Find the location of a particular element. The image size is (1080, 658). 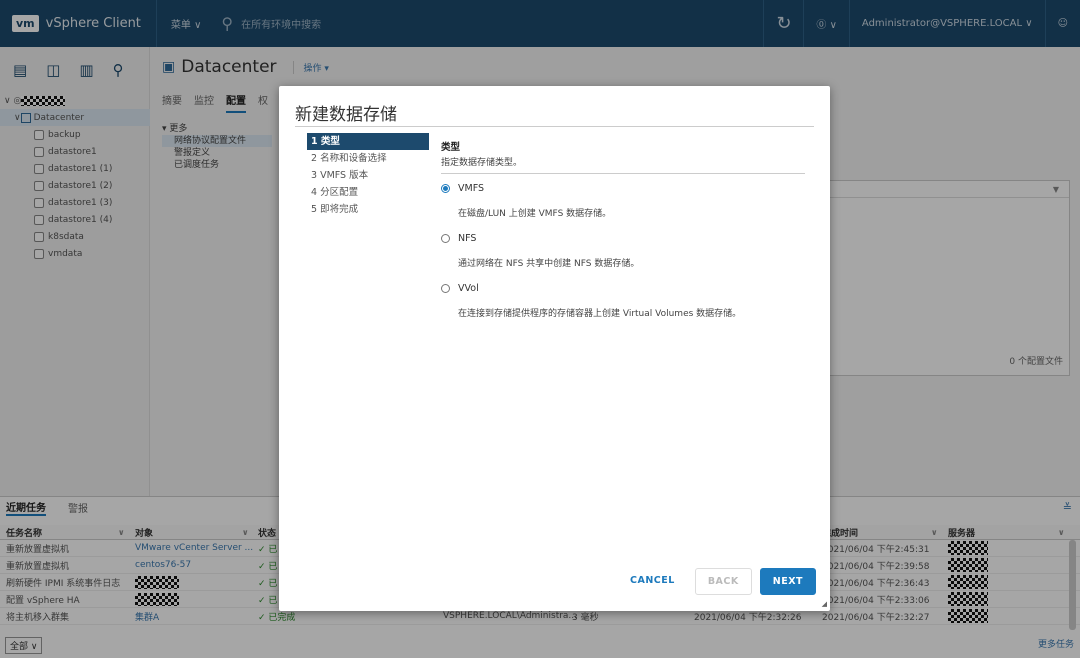

option-nfs: NFS is located at coordinates (458, 238).